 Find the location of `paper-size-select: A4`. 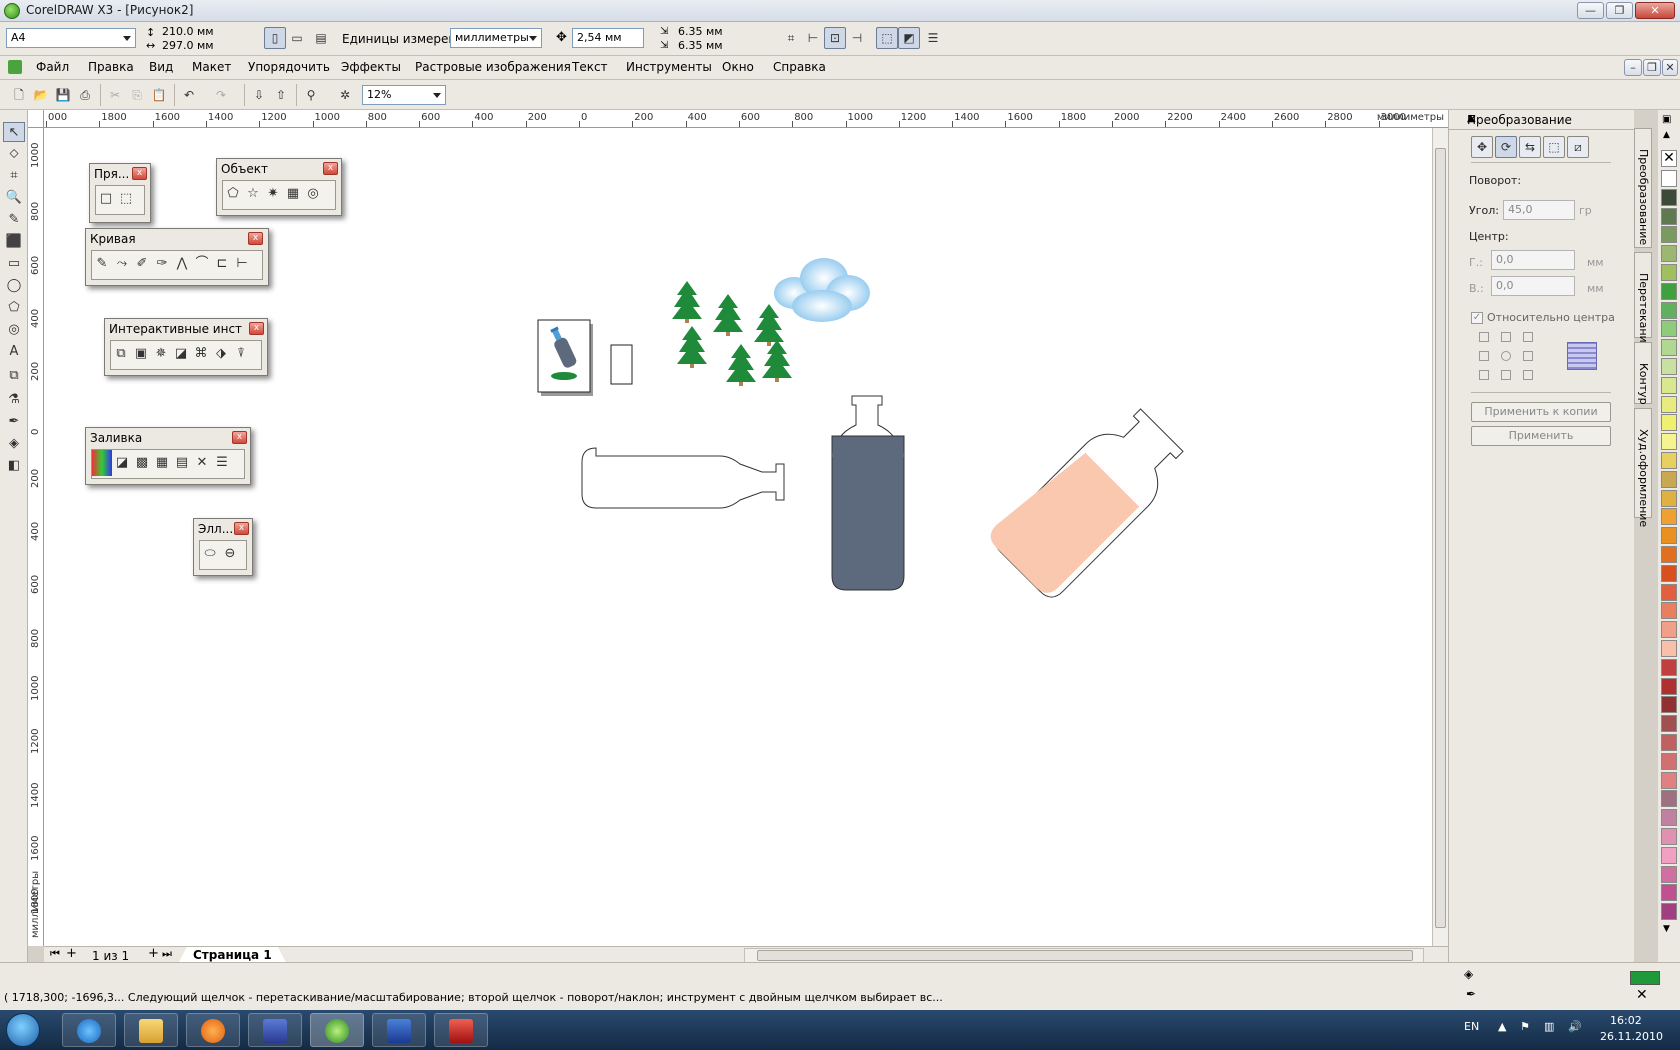

paper-size-select: A4 is located at coordinates (71, 38).